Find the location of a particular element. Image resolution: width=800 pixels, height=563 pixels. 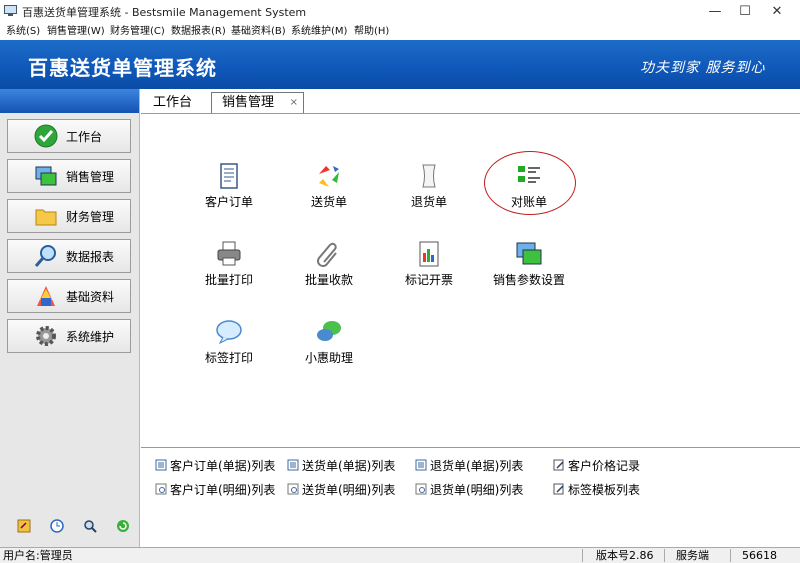

tab-label: 销售管理 is located at coordinates (248, 102).